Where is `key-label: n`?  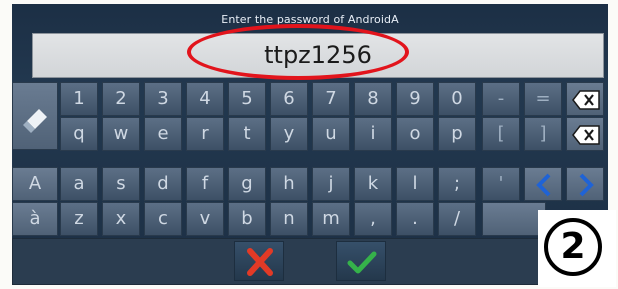
key-label: n is located at coordinates (289, 218).